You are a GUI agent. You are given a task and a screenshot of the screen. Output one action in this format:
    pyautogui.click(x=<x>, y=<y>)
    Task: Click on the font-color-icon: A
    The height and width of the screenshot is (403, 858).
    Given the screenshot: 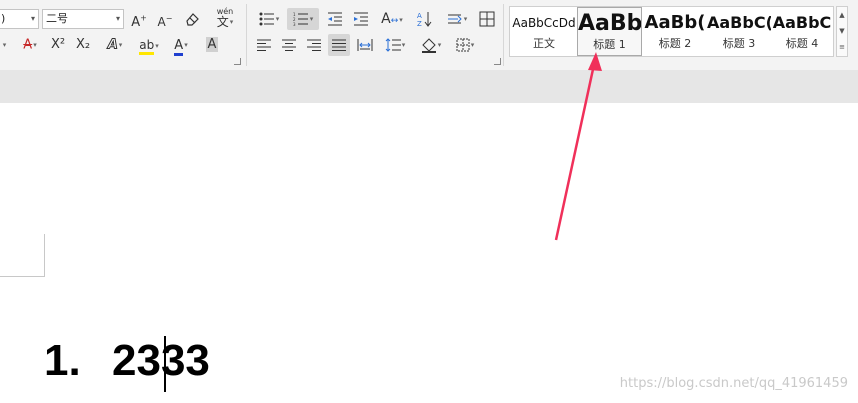 What is the action you would take?
    pyautogui.click(x=179, y=46)
    